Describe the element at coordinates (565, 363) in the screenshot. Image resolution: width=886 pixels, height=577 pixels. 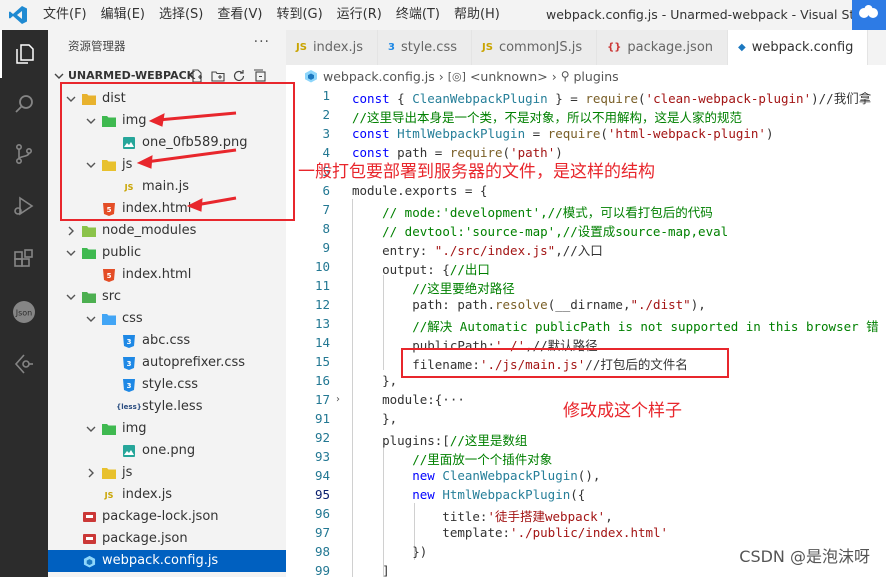
I see `filename-highlight-box` at that location.